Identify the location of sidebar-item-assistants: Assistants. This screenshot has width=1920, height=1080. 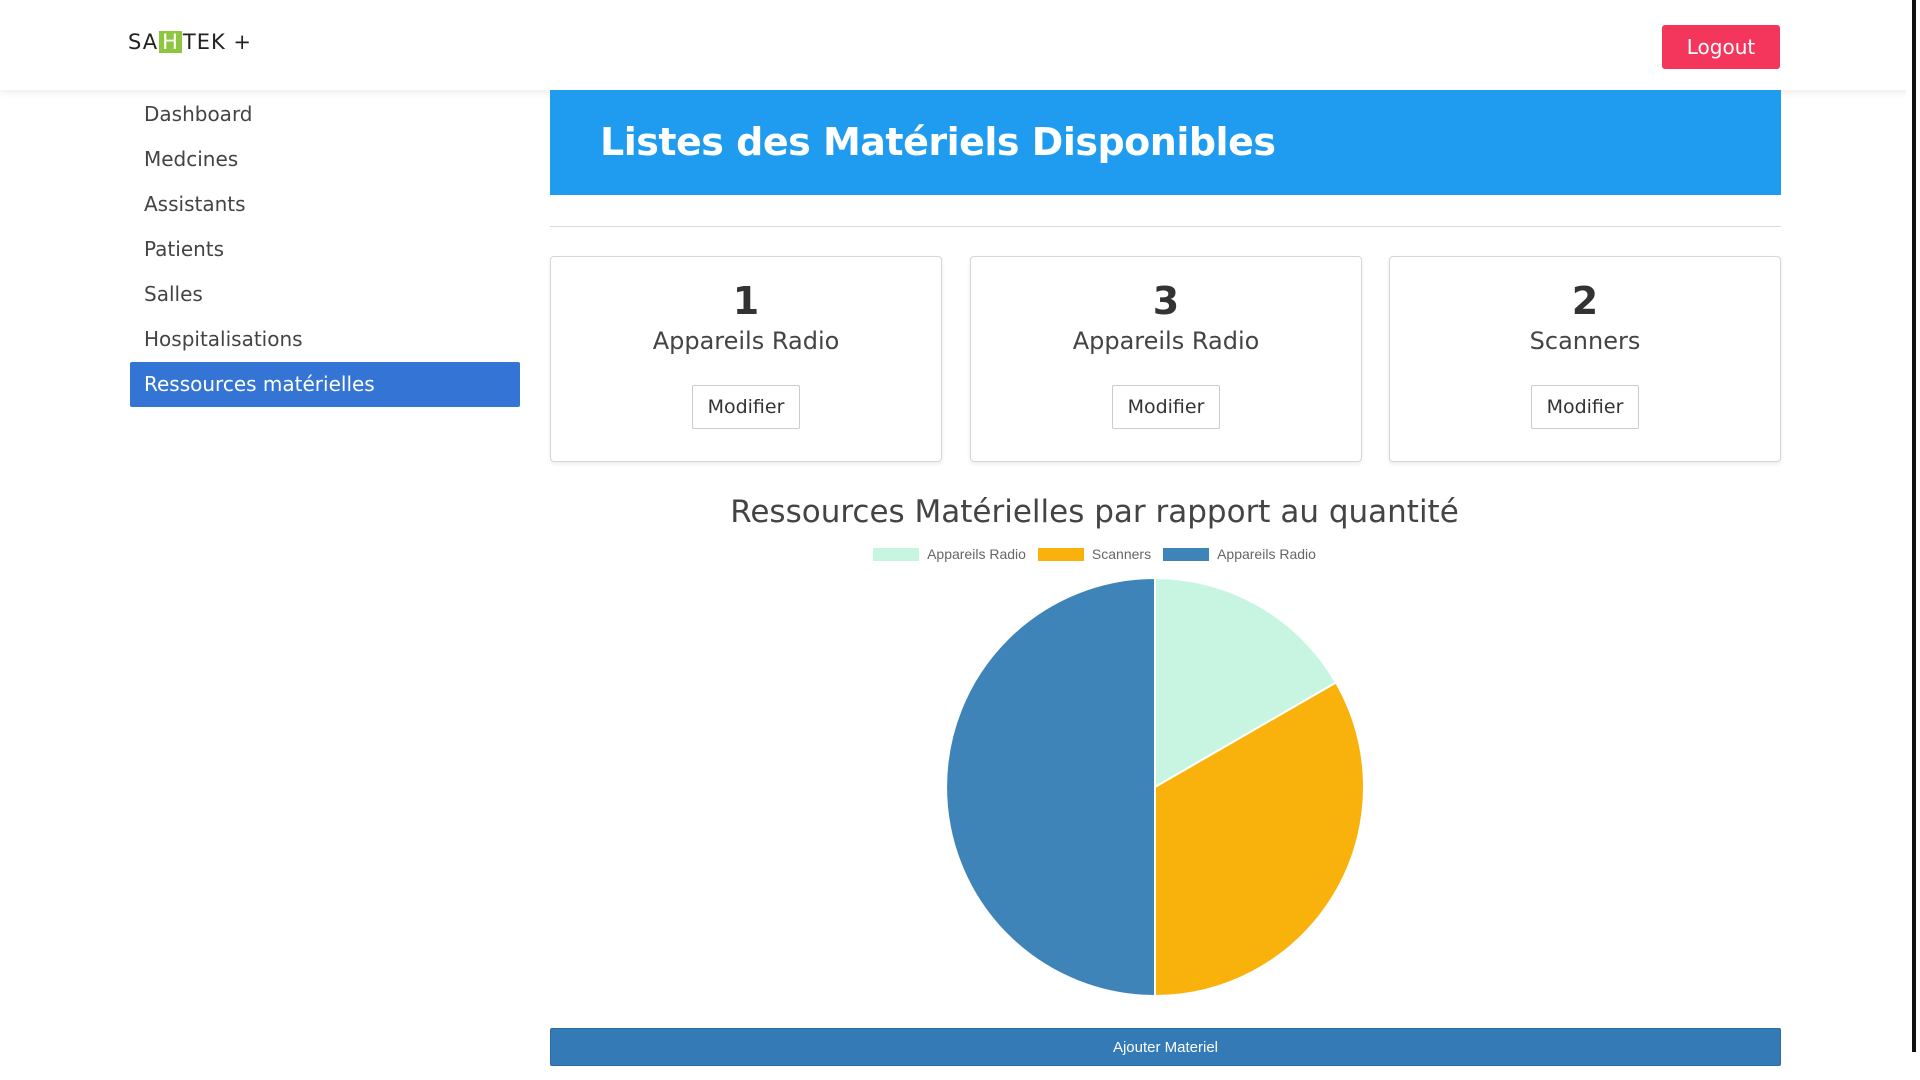
(325, 204).